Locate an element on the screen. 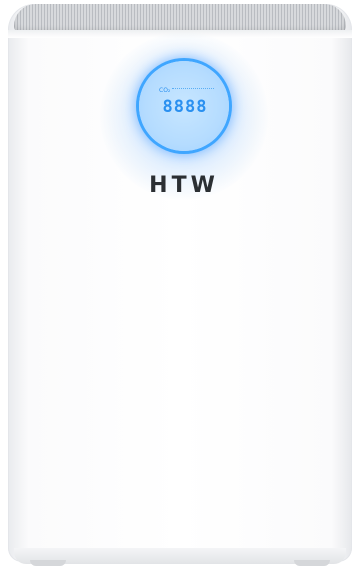 This screenshot has width=360, height=569. foot-right is located at coordinates (312, 563).